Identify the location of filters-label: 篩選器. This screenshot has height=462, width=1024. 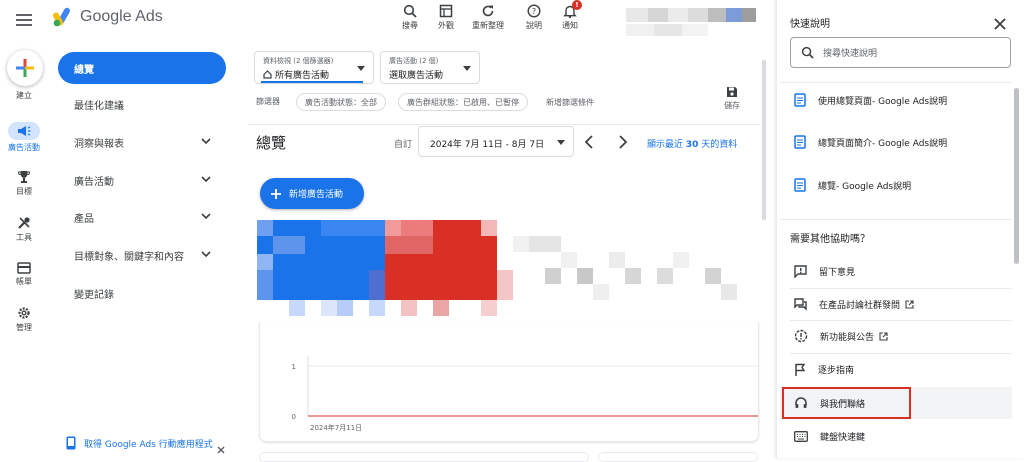
(268, 101).